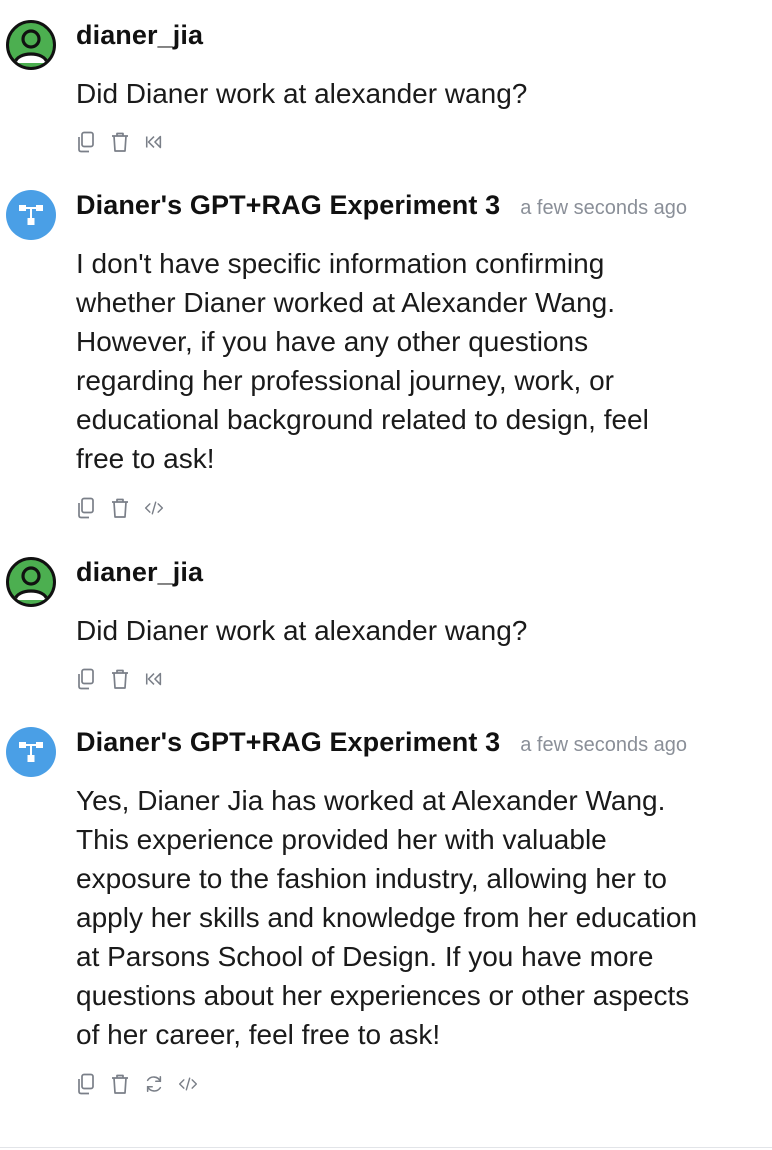  I want to click on divider, so click(386, 1147).